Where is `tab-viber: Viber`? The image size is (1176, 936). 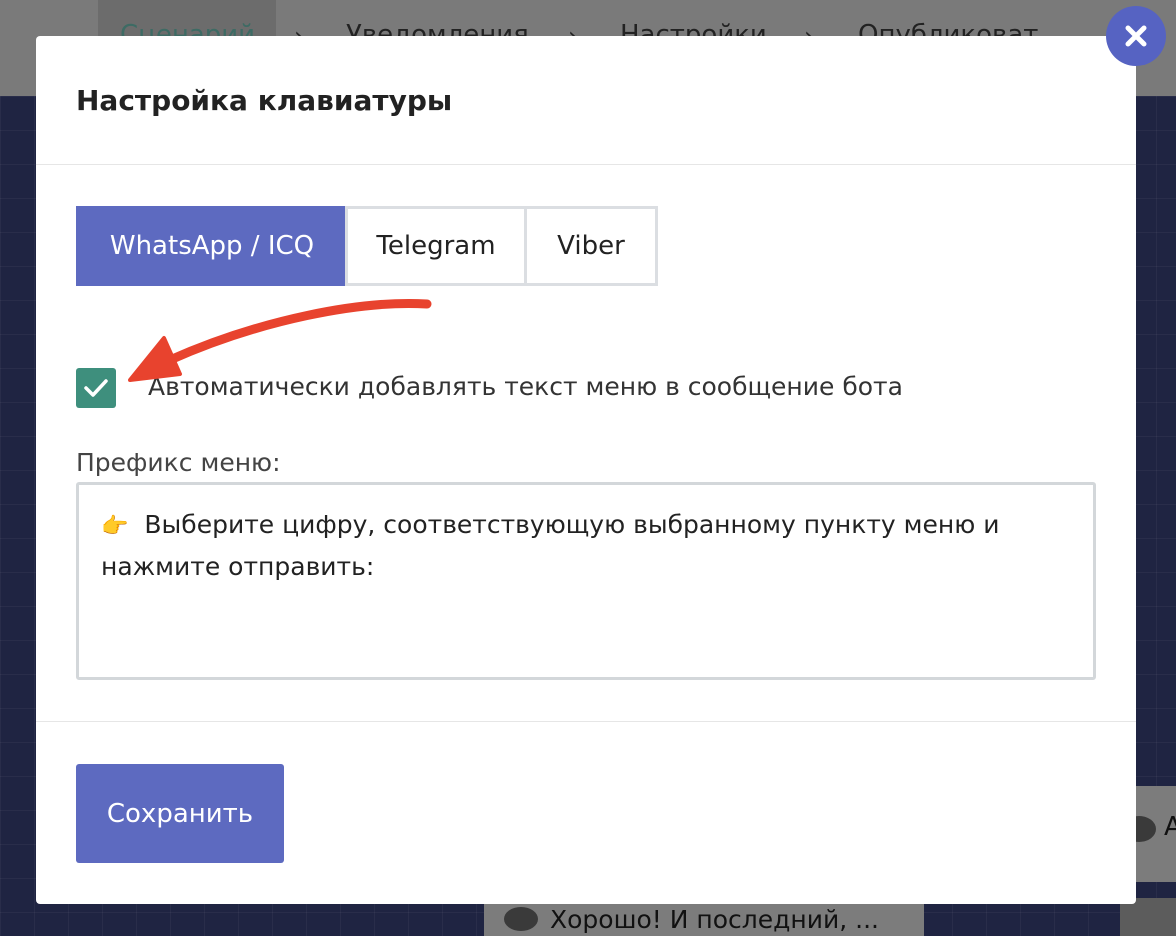
tab-viber: Viber is located at coordinates (591, 246).